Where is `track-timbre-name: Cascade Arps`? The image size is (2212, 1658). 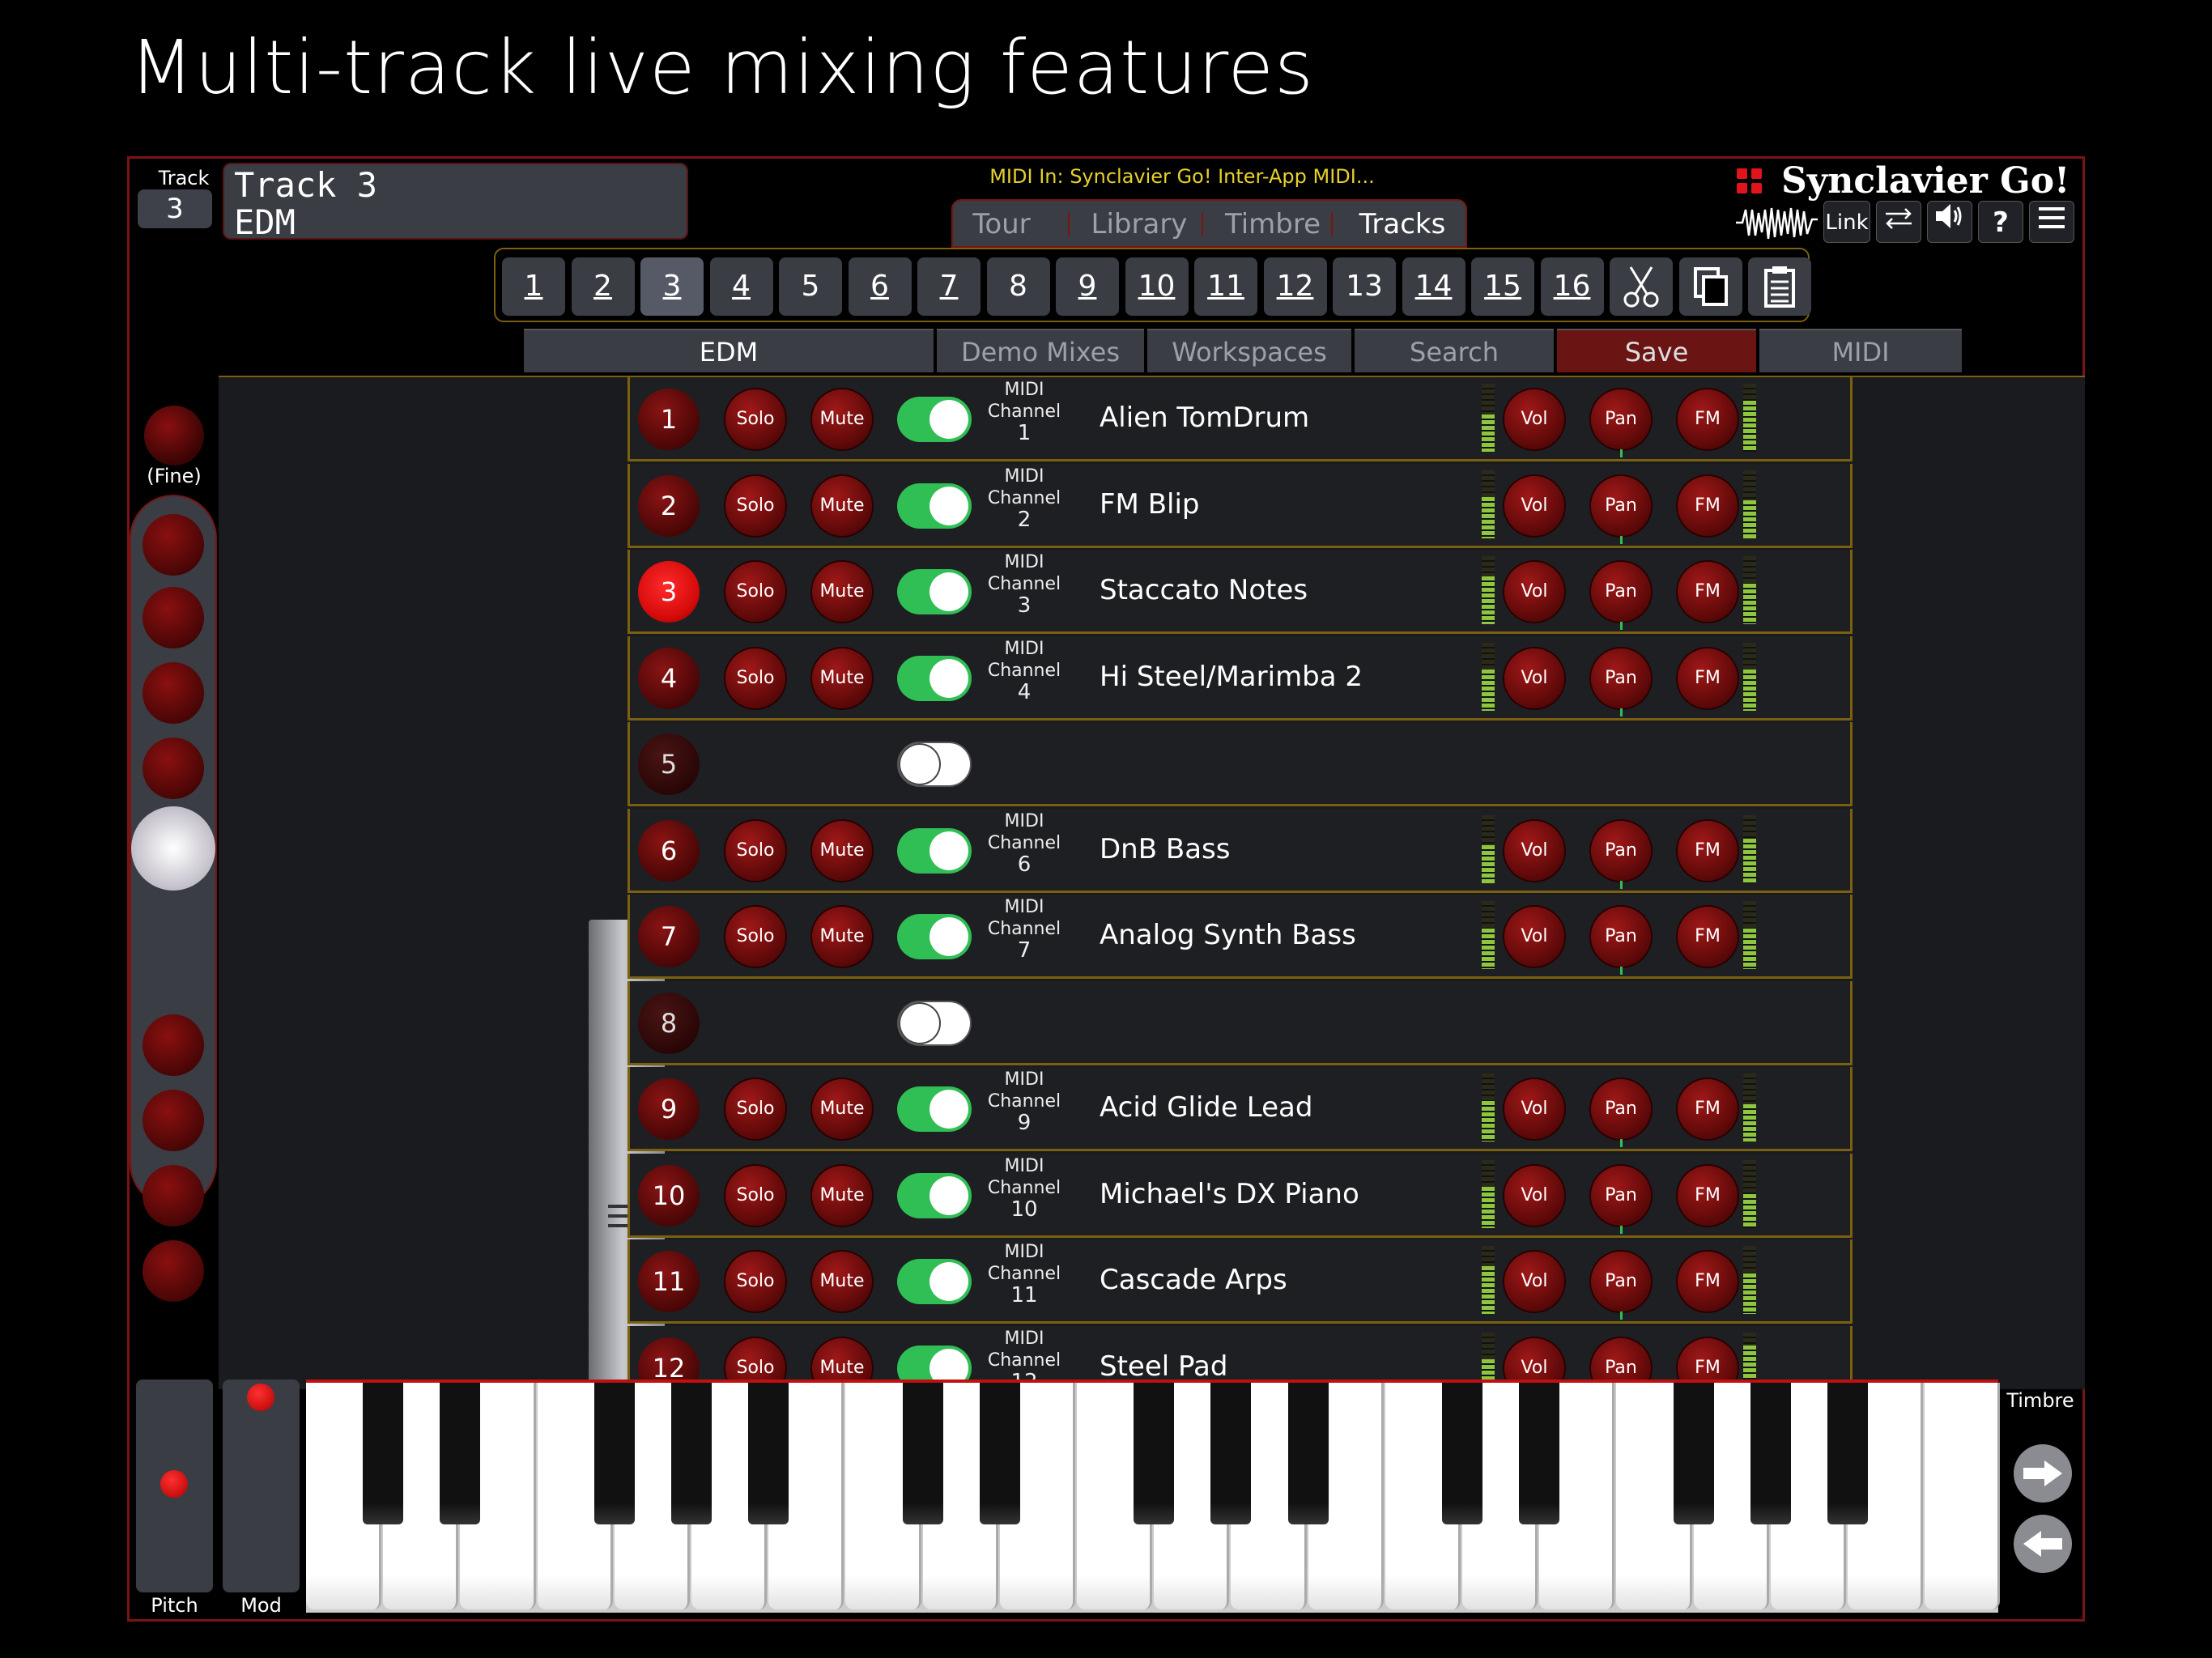 track-timbre-name: Cascade Arps is located at coordinates (1194, 1280).